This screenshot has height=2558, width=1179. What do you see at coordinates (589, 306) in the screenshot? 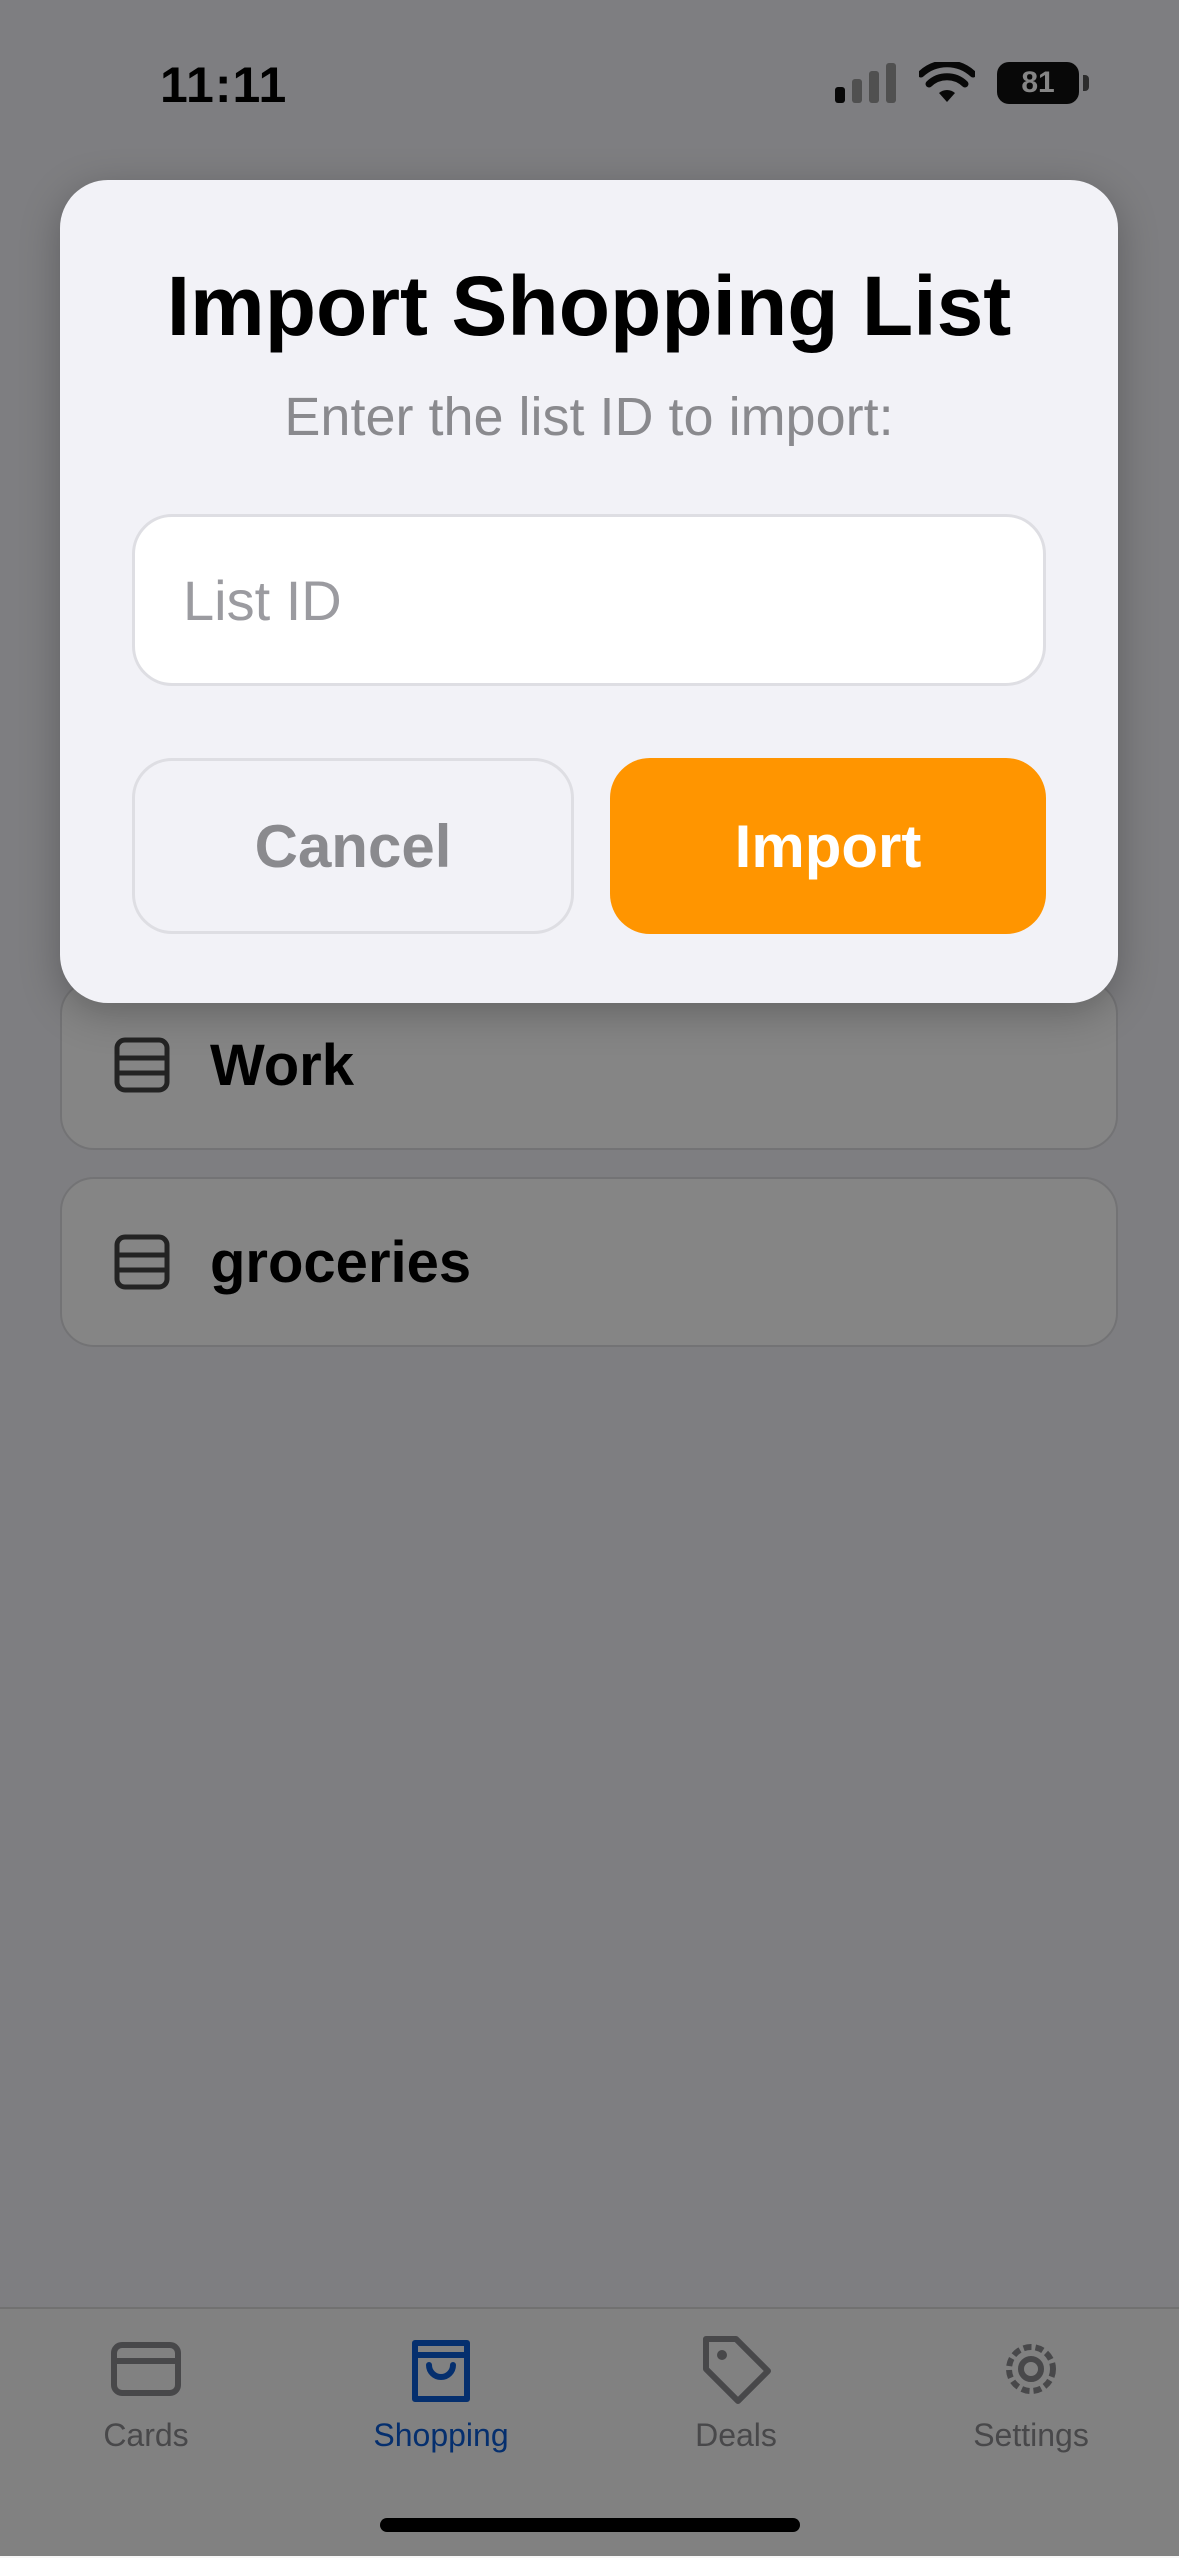
I see `dialog-title: Import Shopping List` at bounding box center [589, 306].